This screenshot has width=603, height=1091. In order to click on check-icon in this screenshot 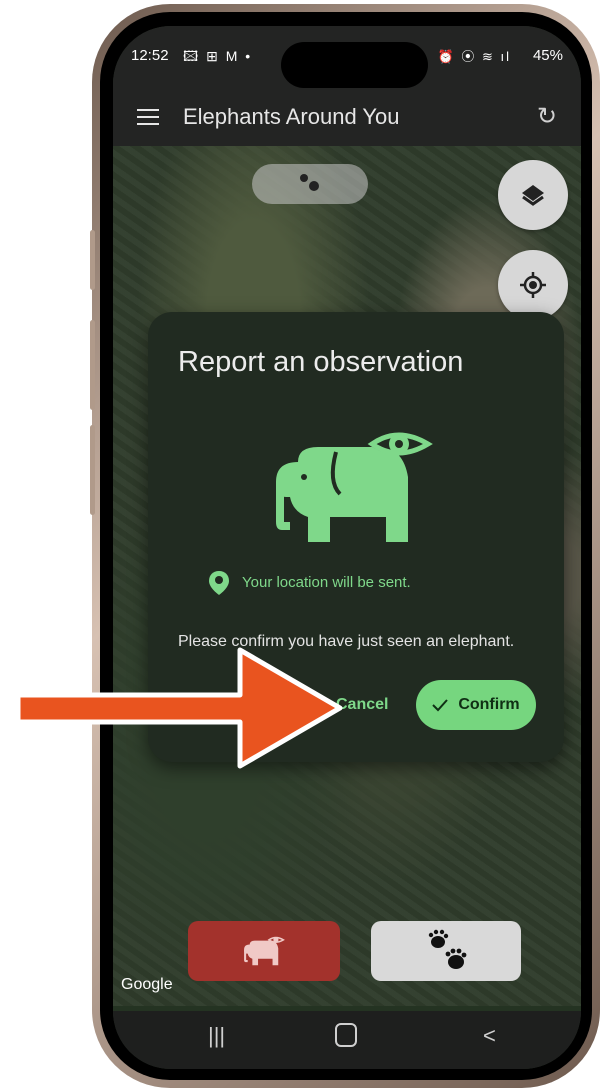, I will do `click(440, 705)`.